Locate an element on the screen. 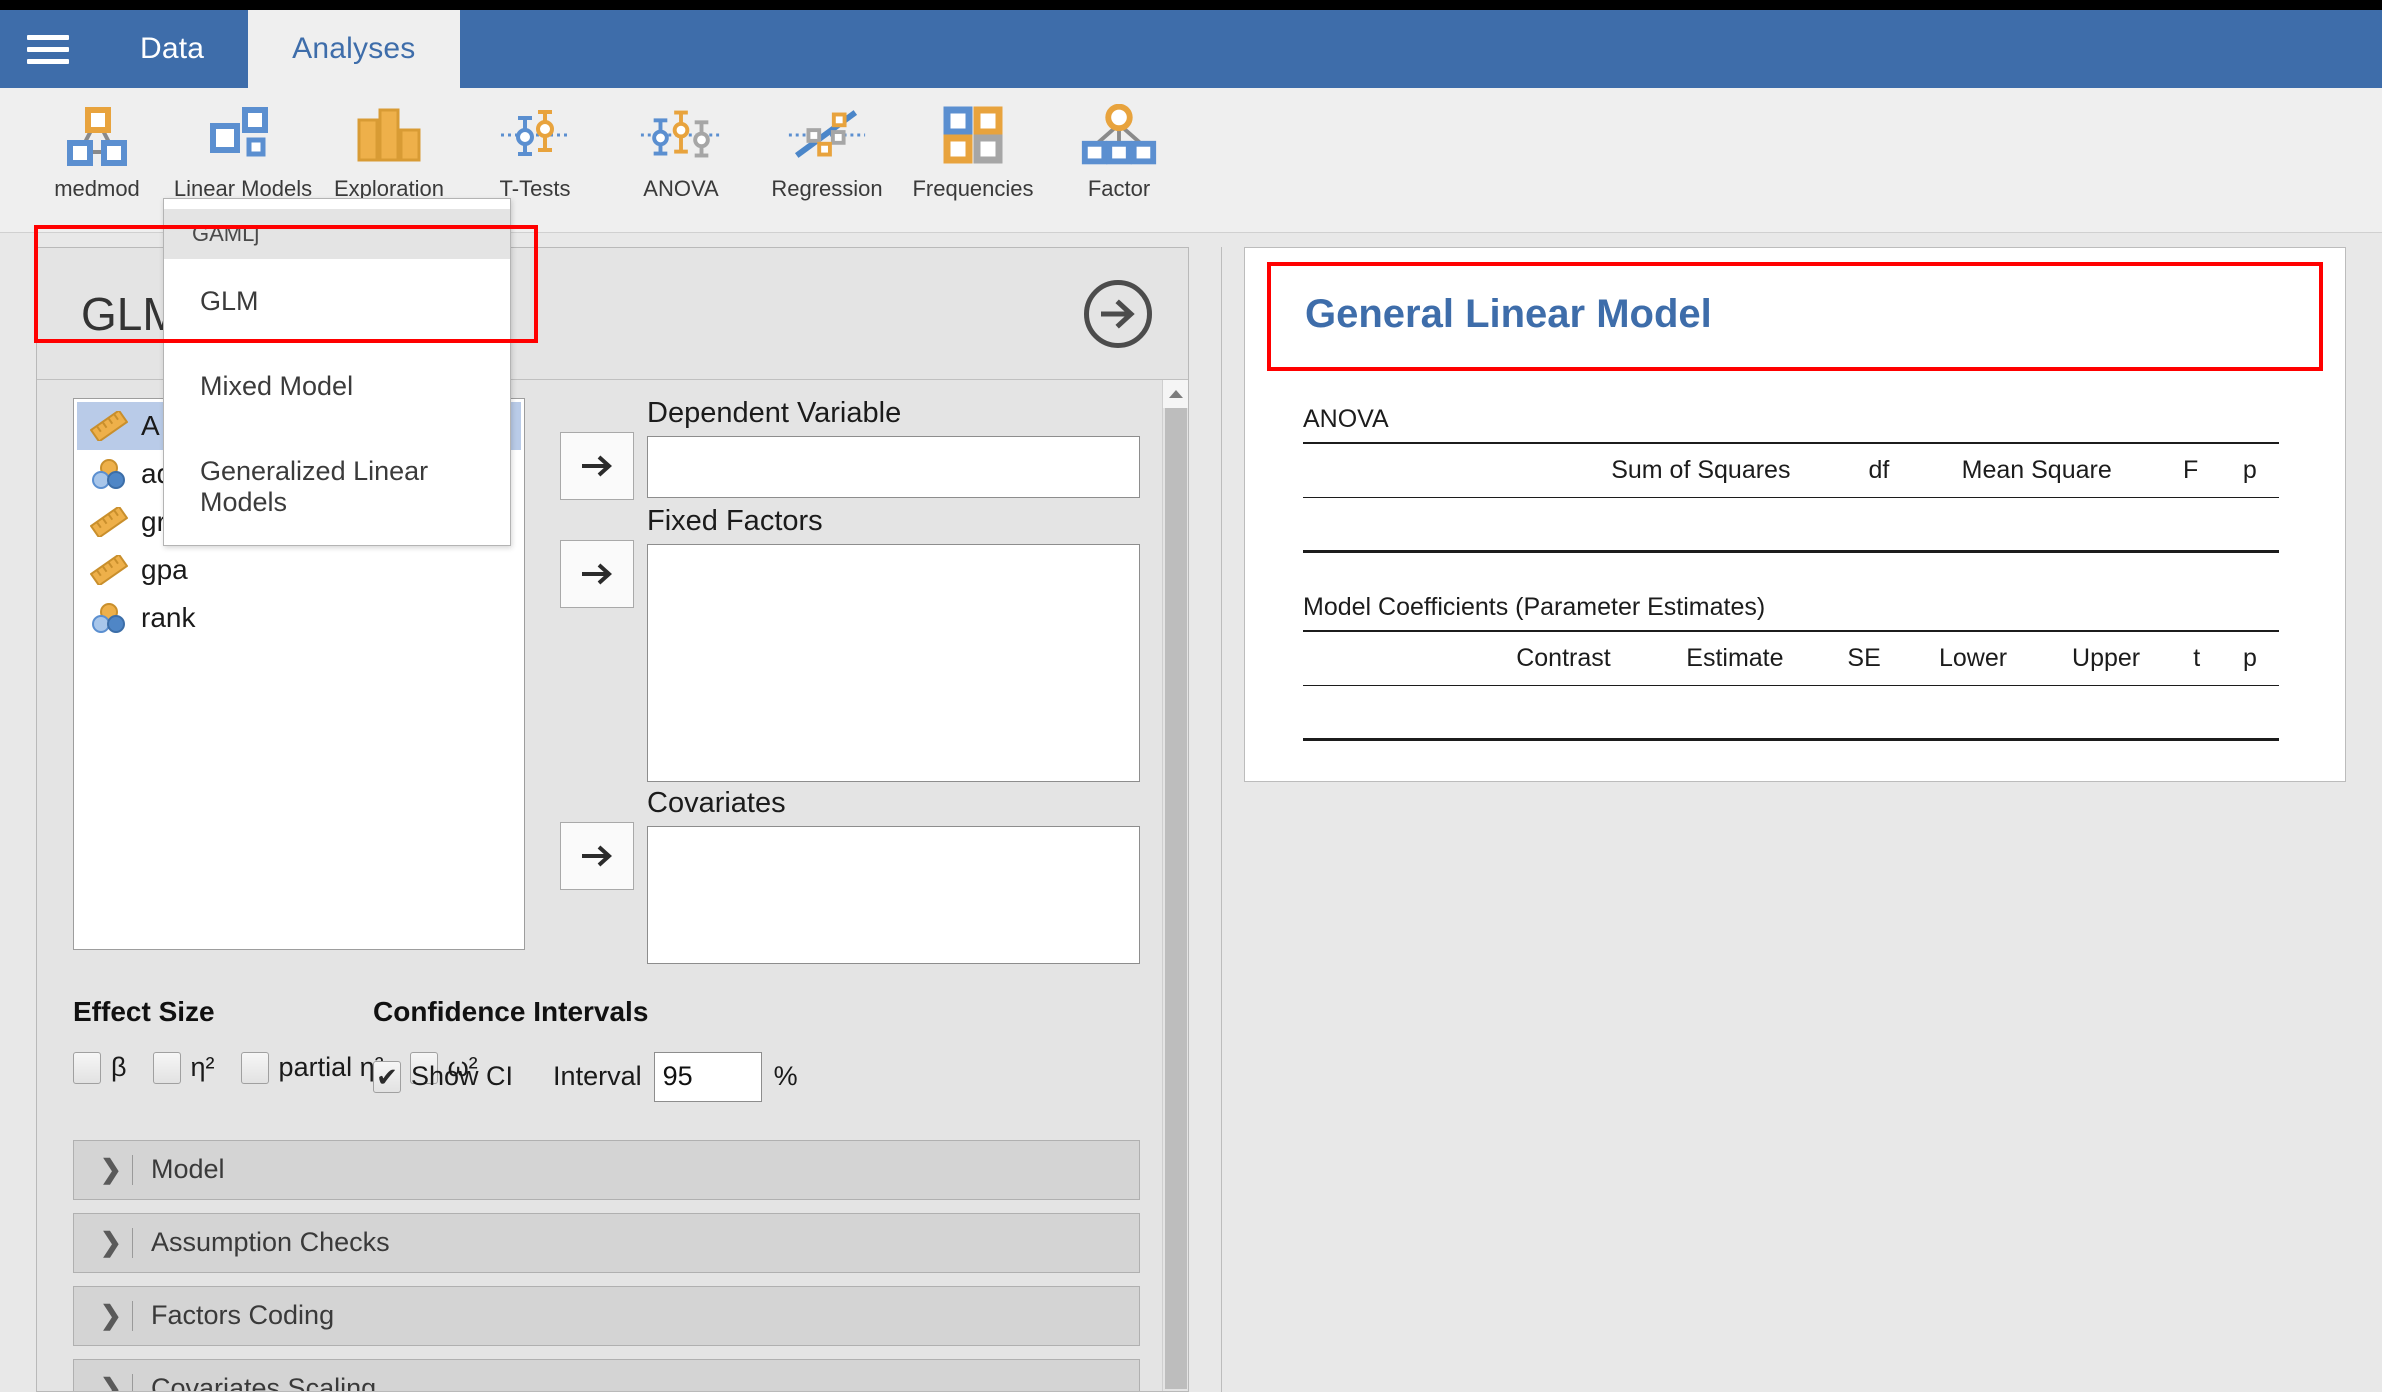  scattered-squares-icon is located at coordinates (243, 135).